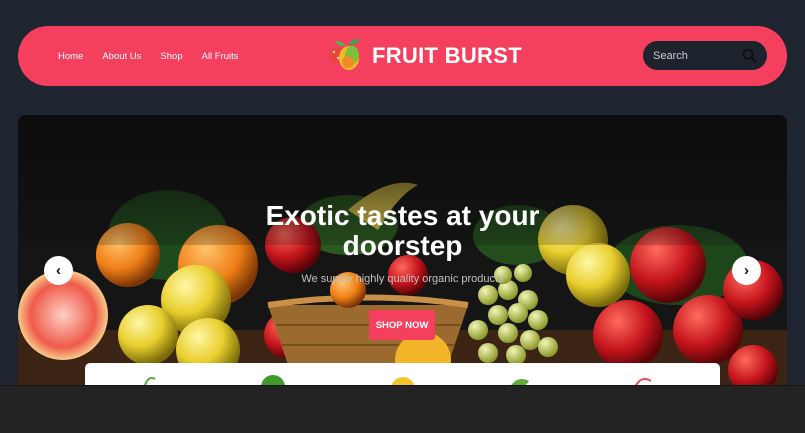 Image resolution: width=805 pixels, height=433 pixels. What do you see at coordinates (171, 56) in the screenshot?
I see `nav-shop: Shop` at bounding box center [171, 56].